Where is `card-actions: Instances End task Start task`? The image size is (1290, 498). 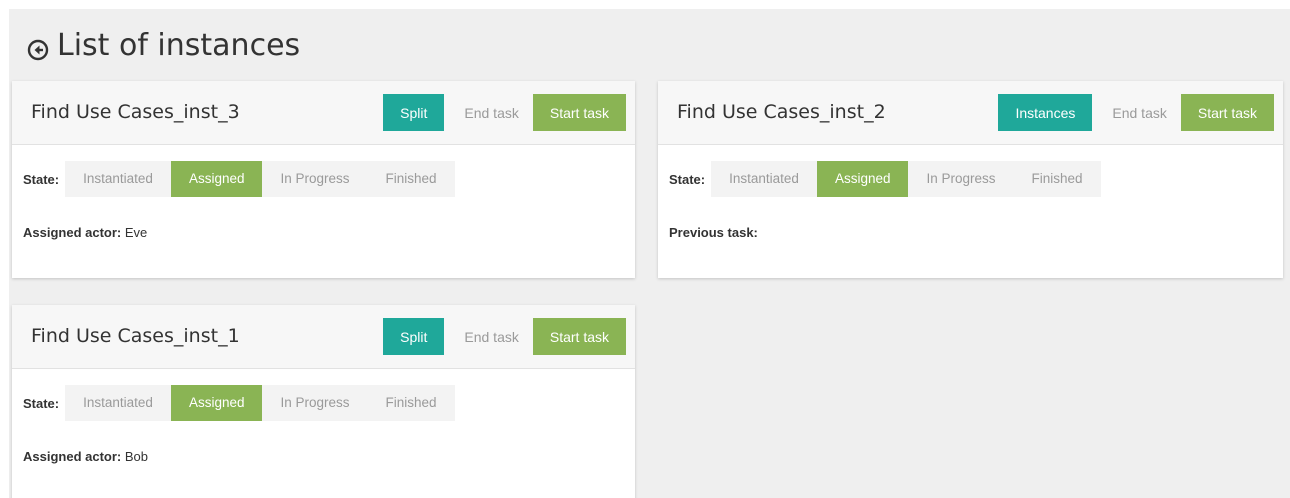 card-actions: Instances End task Start task is located at coordinates (1136, 112).